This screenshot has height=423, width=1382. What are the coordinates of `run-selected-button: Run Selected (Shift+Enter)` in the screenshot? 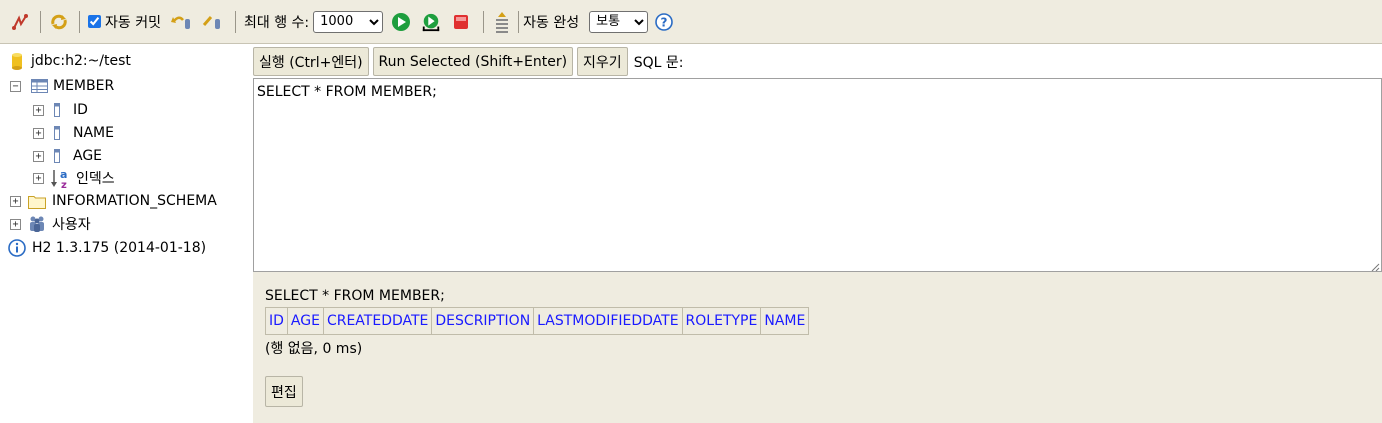 It's located at (473, 61).